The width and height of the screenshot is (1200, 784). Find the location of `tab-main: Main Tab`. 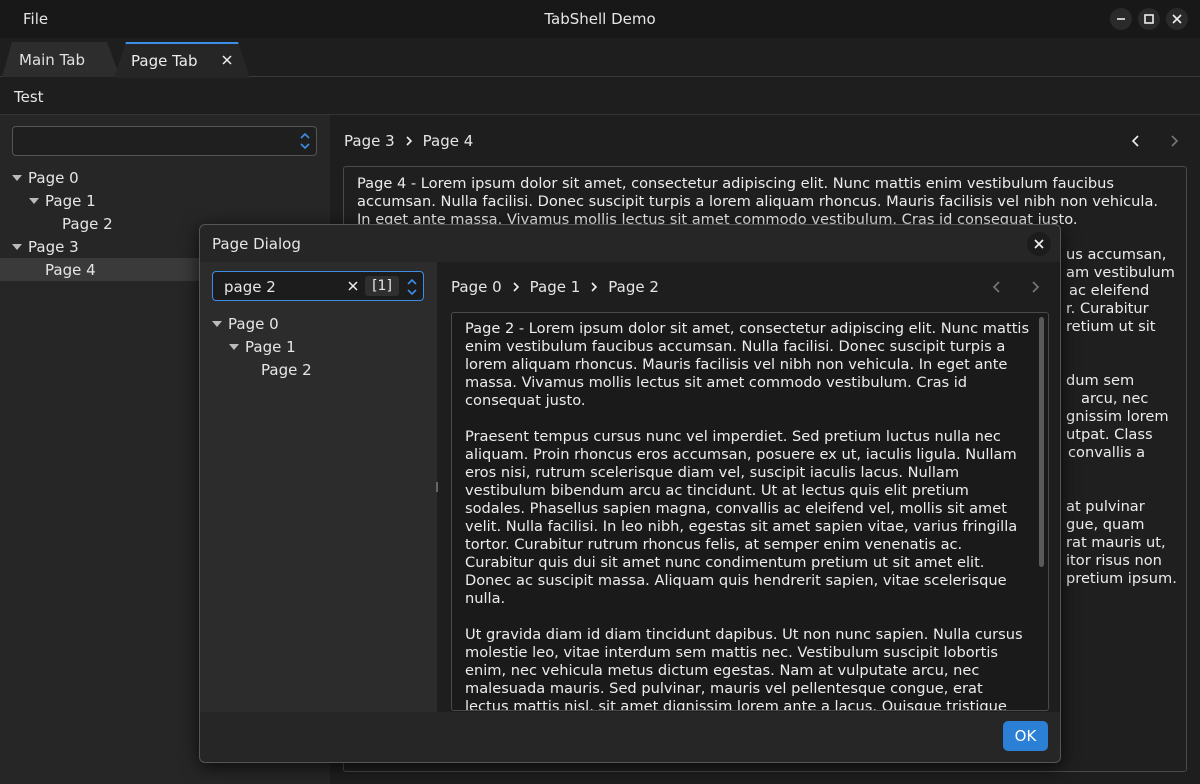

tab-main: Main Tab is located at coordinates (61, 59).